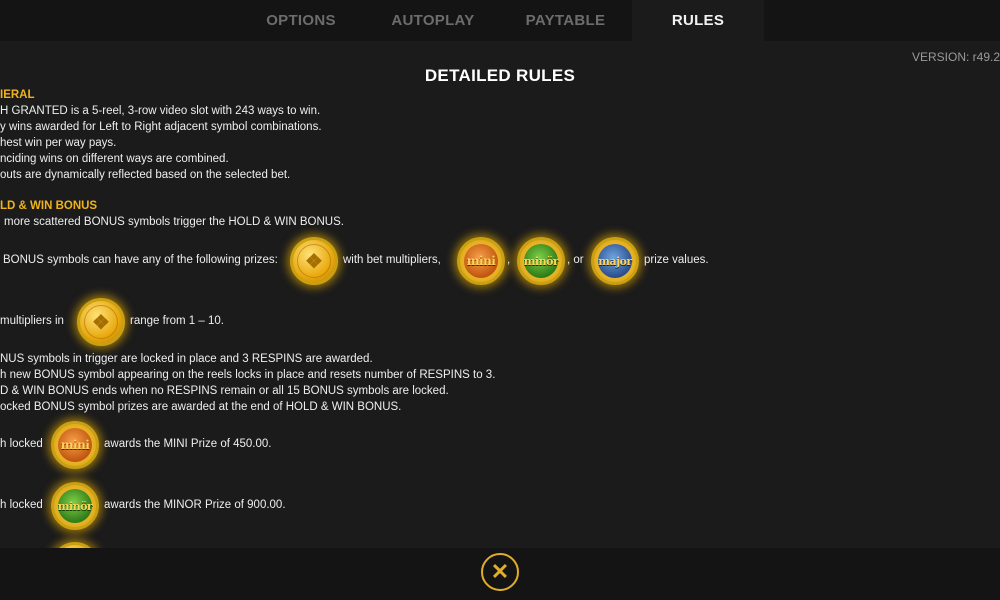 The image size is (1000, 600). Describe the element at coordinates (575, 260) in the screenshot. I see `or-text: , or` at that location.